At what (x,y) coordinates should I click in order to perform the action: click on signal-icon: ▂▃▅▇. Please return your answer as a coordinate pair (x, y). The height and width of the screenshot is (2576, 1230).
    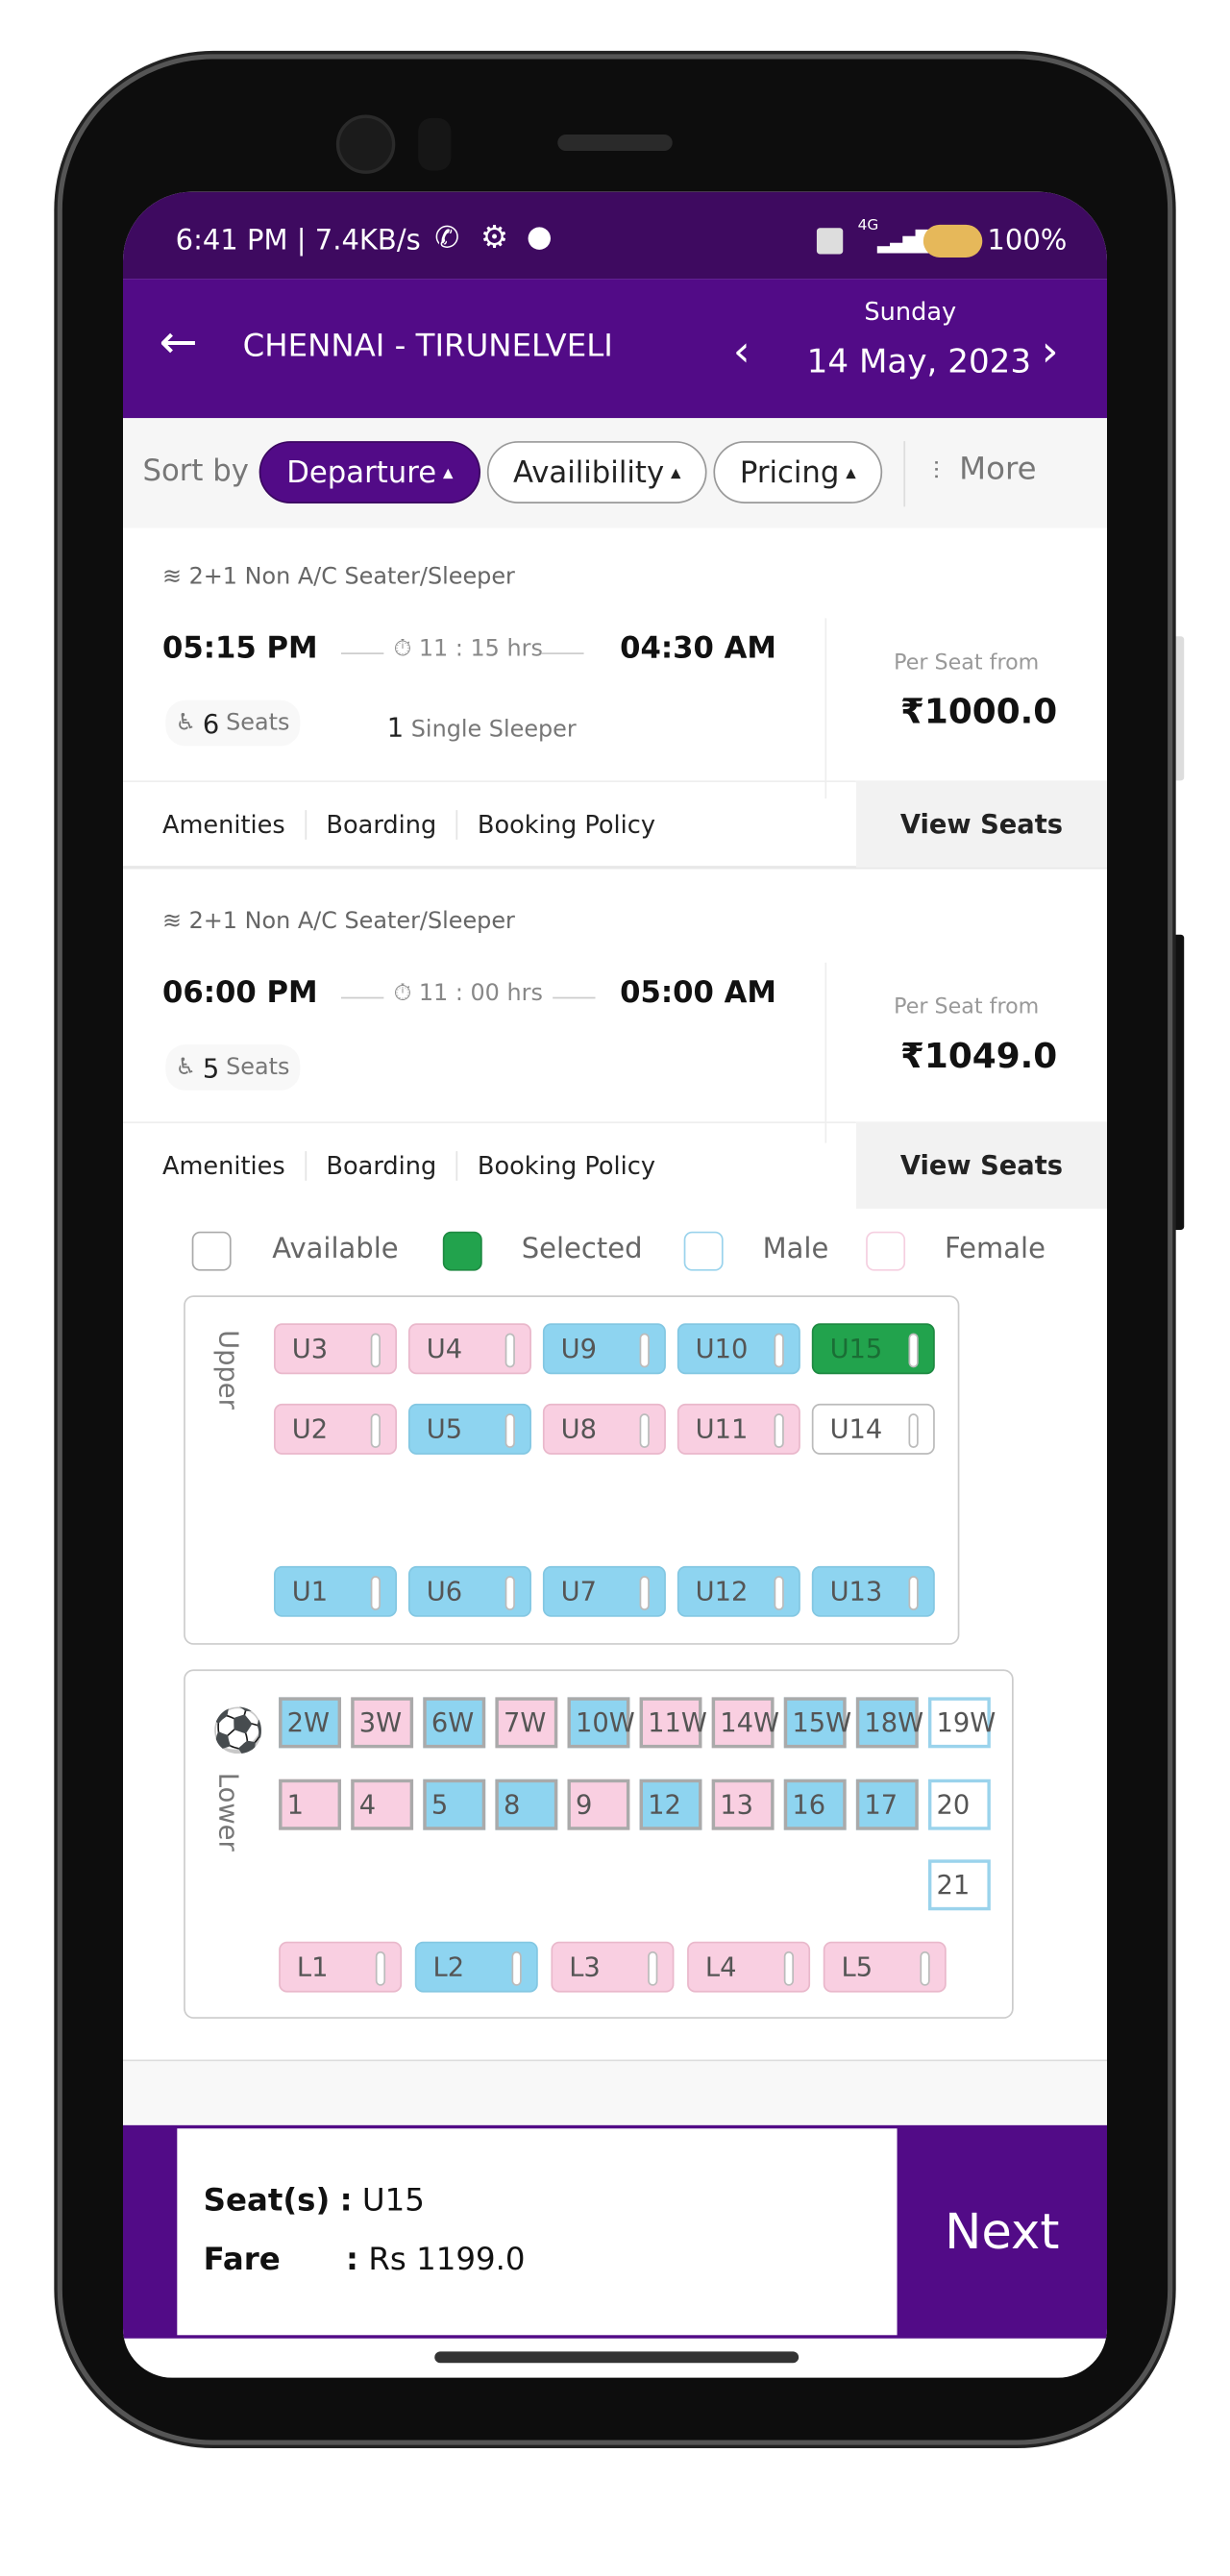
    Looking at the image, I should click on (905, 241).